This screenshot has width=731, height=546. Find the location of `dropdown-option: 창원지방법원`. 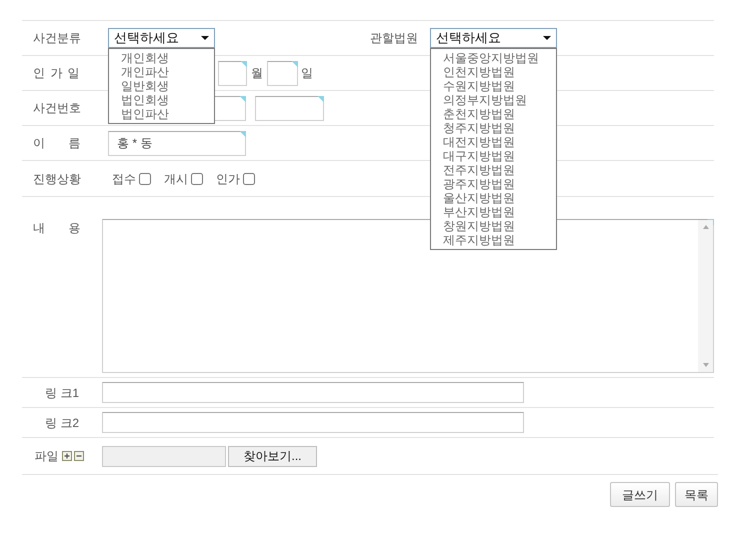

dropdown-option: 창원지방법원 is located at coordinates (499, 226).